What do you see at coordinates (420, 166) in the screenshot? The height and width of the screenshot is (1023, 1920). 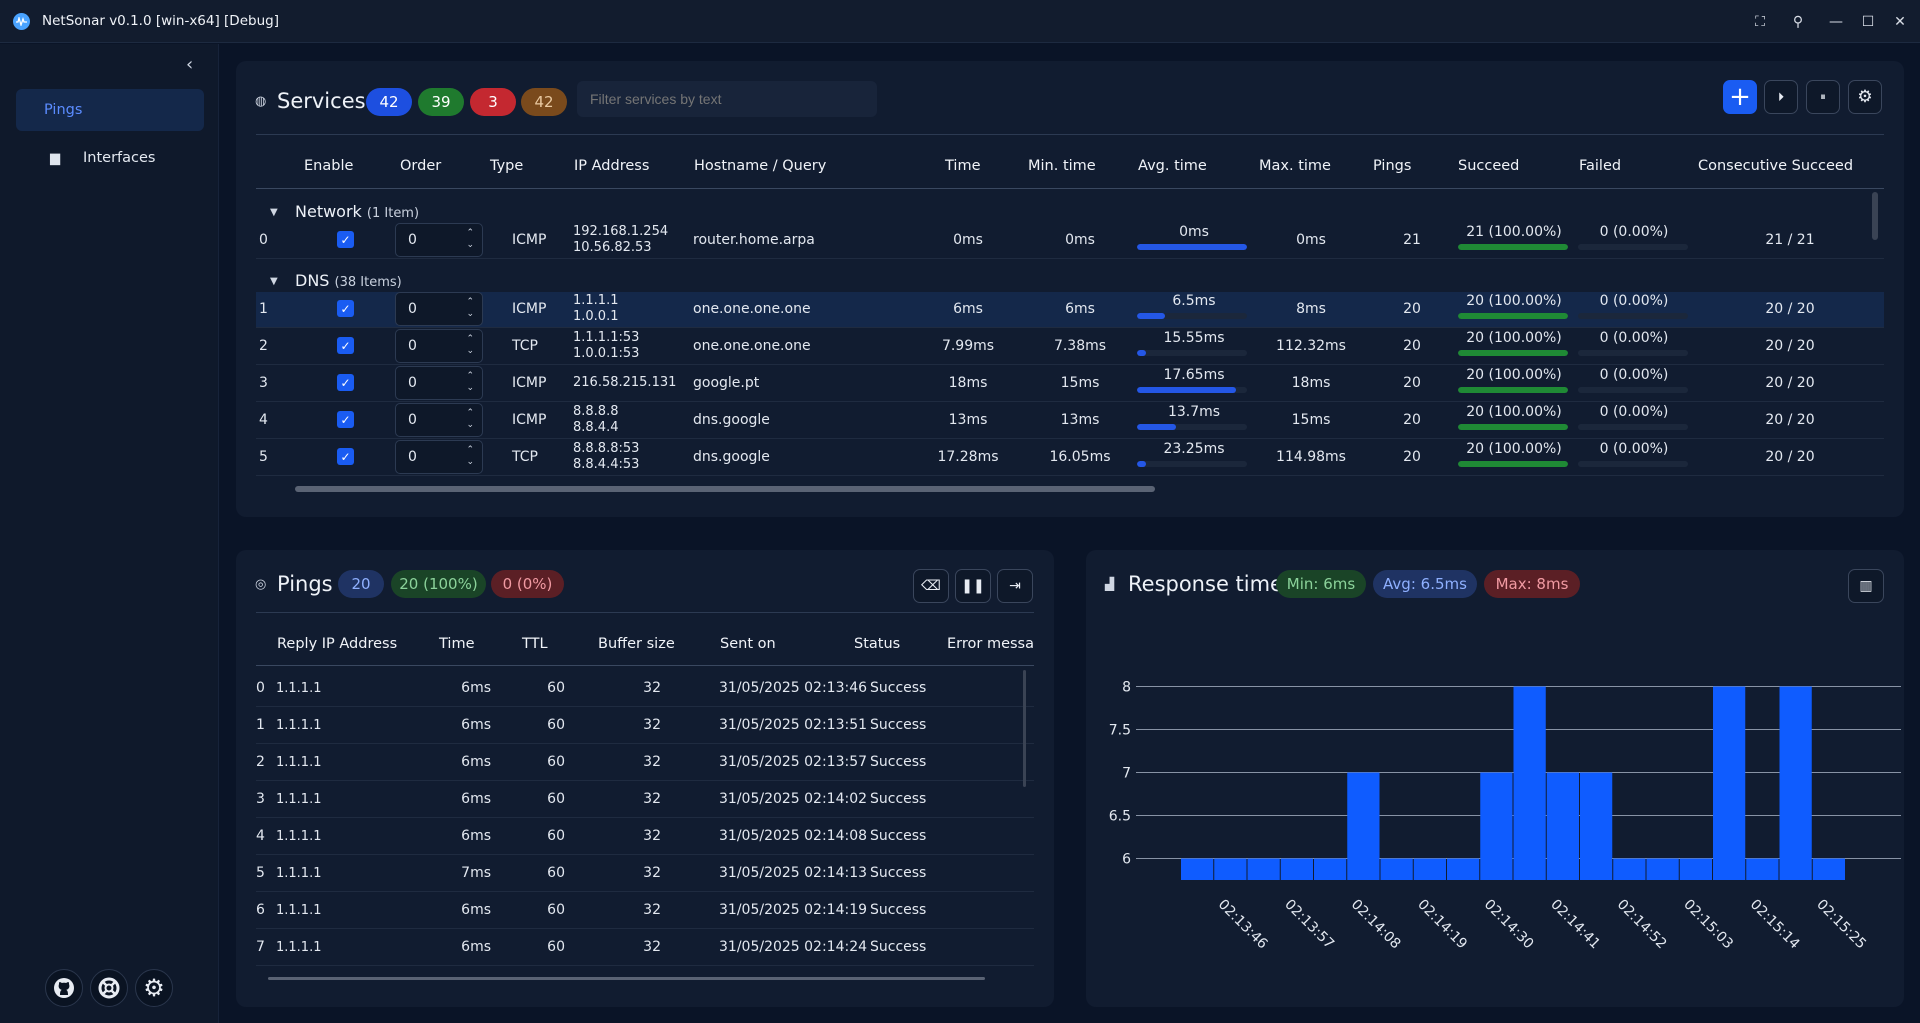 I see `col-order: Order` at bounding box center [420, 166].